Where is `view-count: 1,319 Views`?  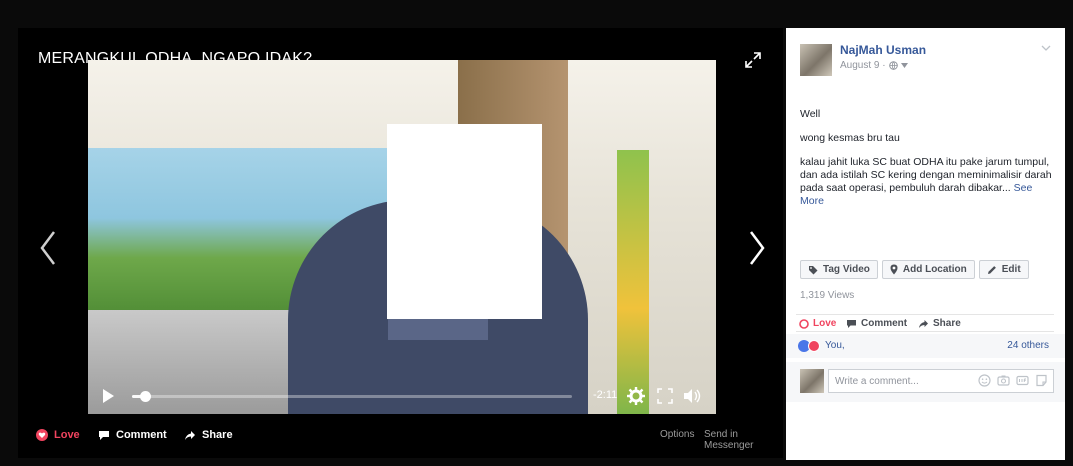 view-count: 1,319 Views is located at coordinates (827, 295).